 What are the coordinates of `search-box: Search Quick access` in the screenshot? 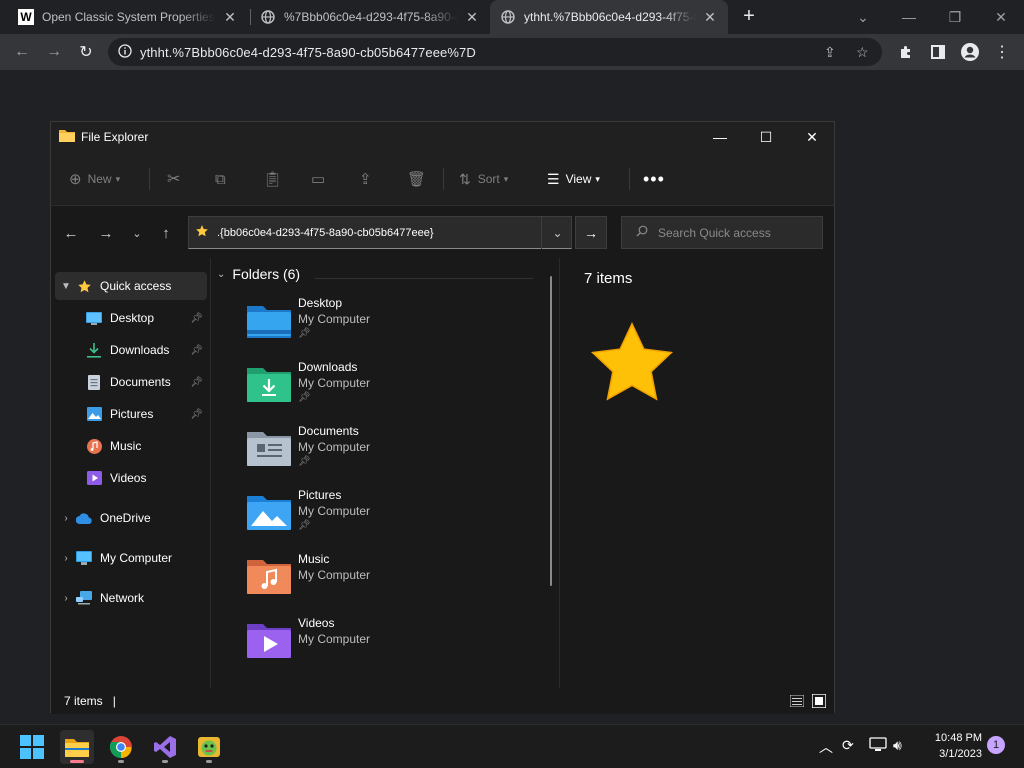 It's located at (722, 232).